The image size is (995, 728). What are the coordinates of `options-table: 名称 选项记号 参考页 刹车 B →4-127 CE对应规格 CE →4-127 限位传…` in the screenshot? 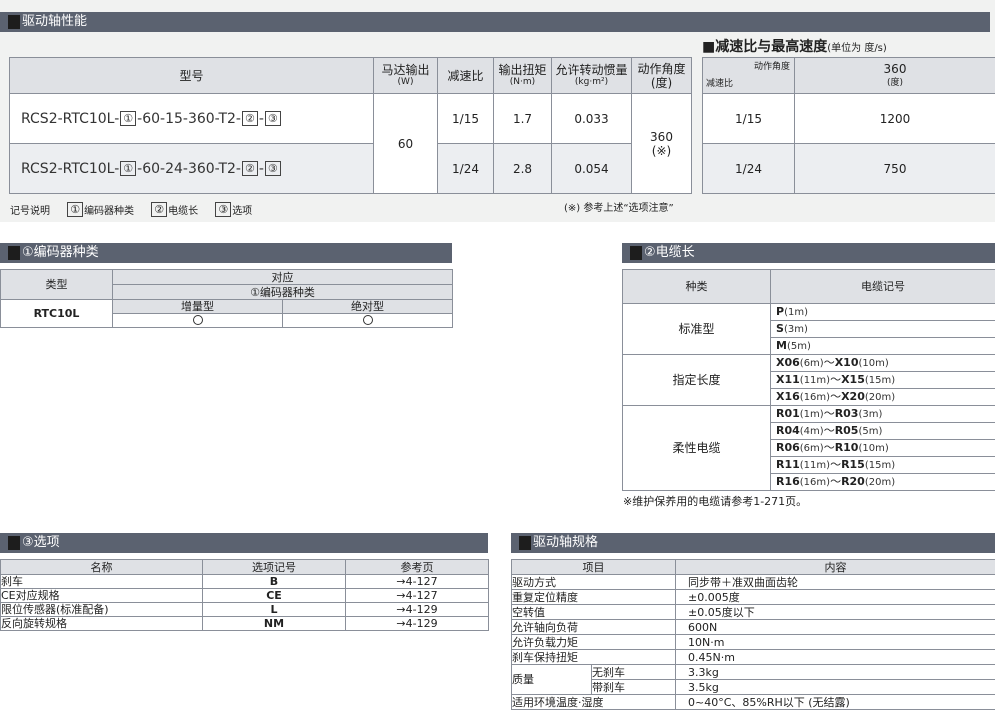 It's located at (244, 595).